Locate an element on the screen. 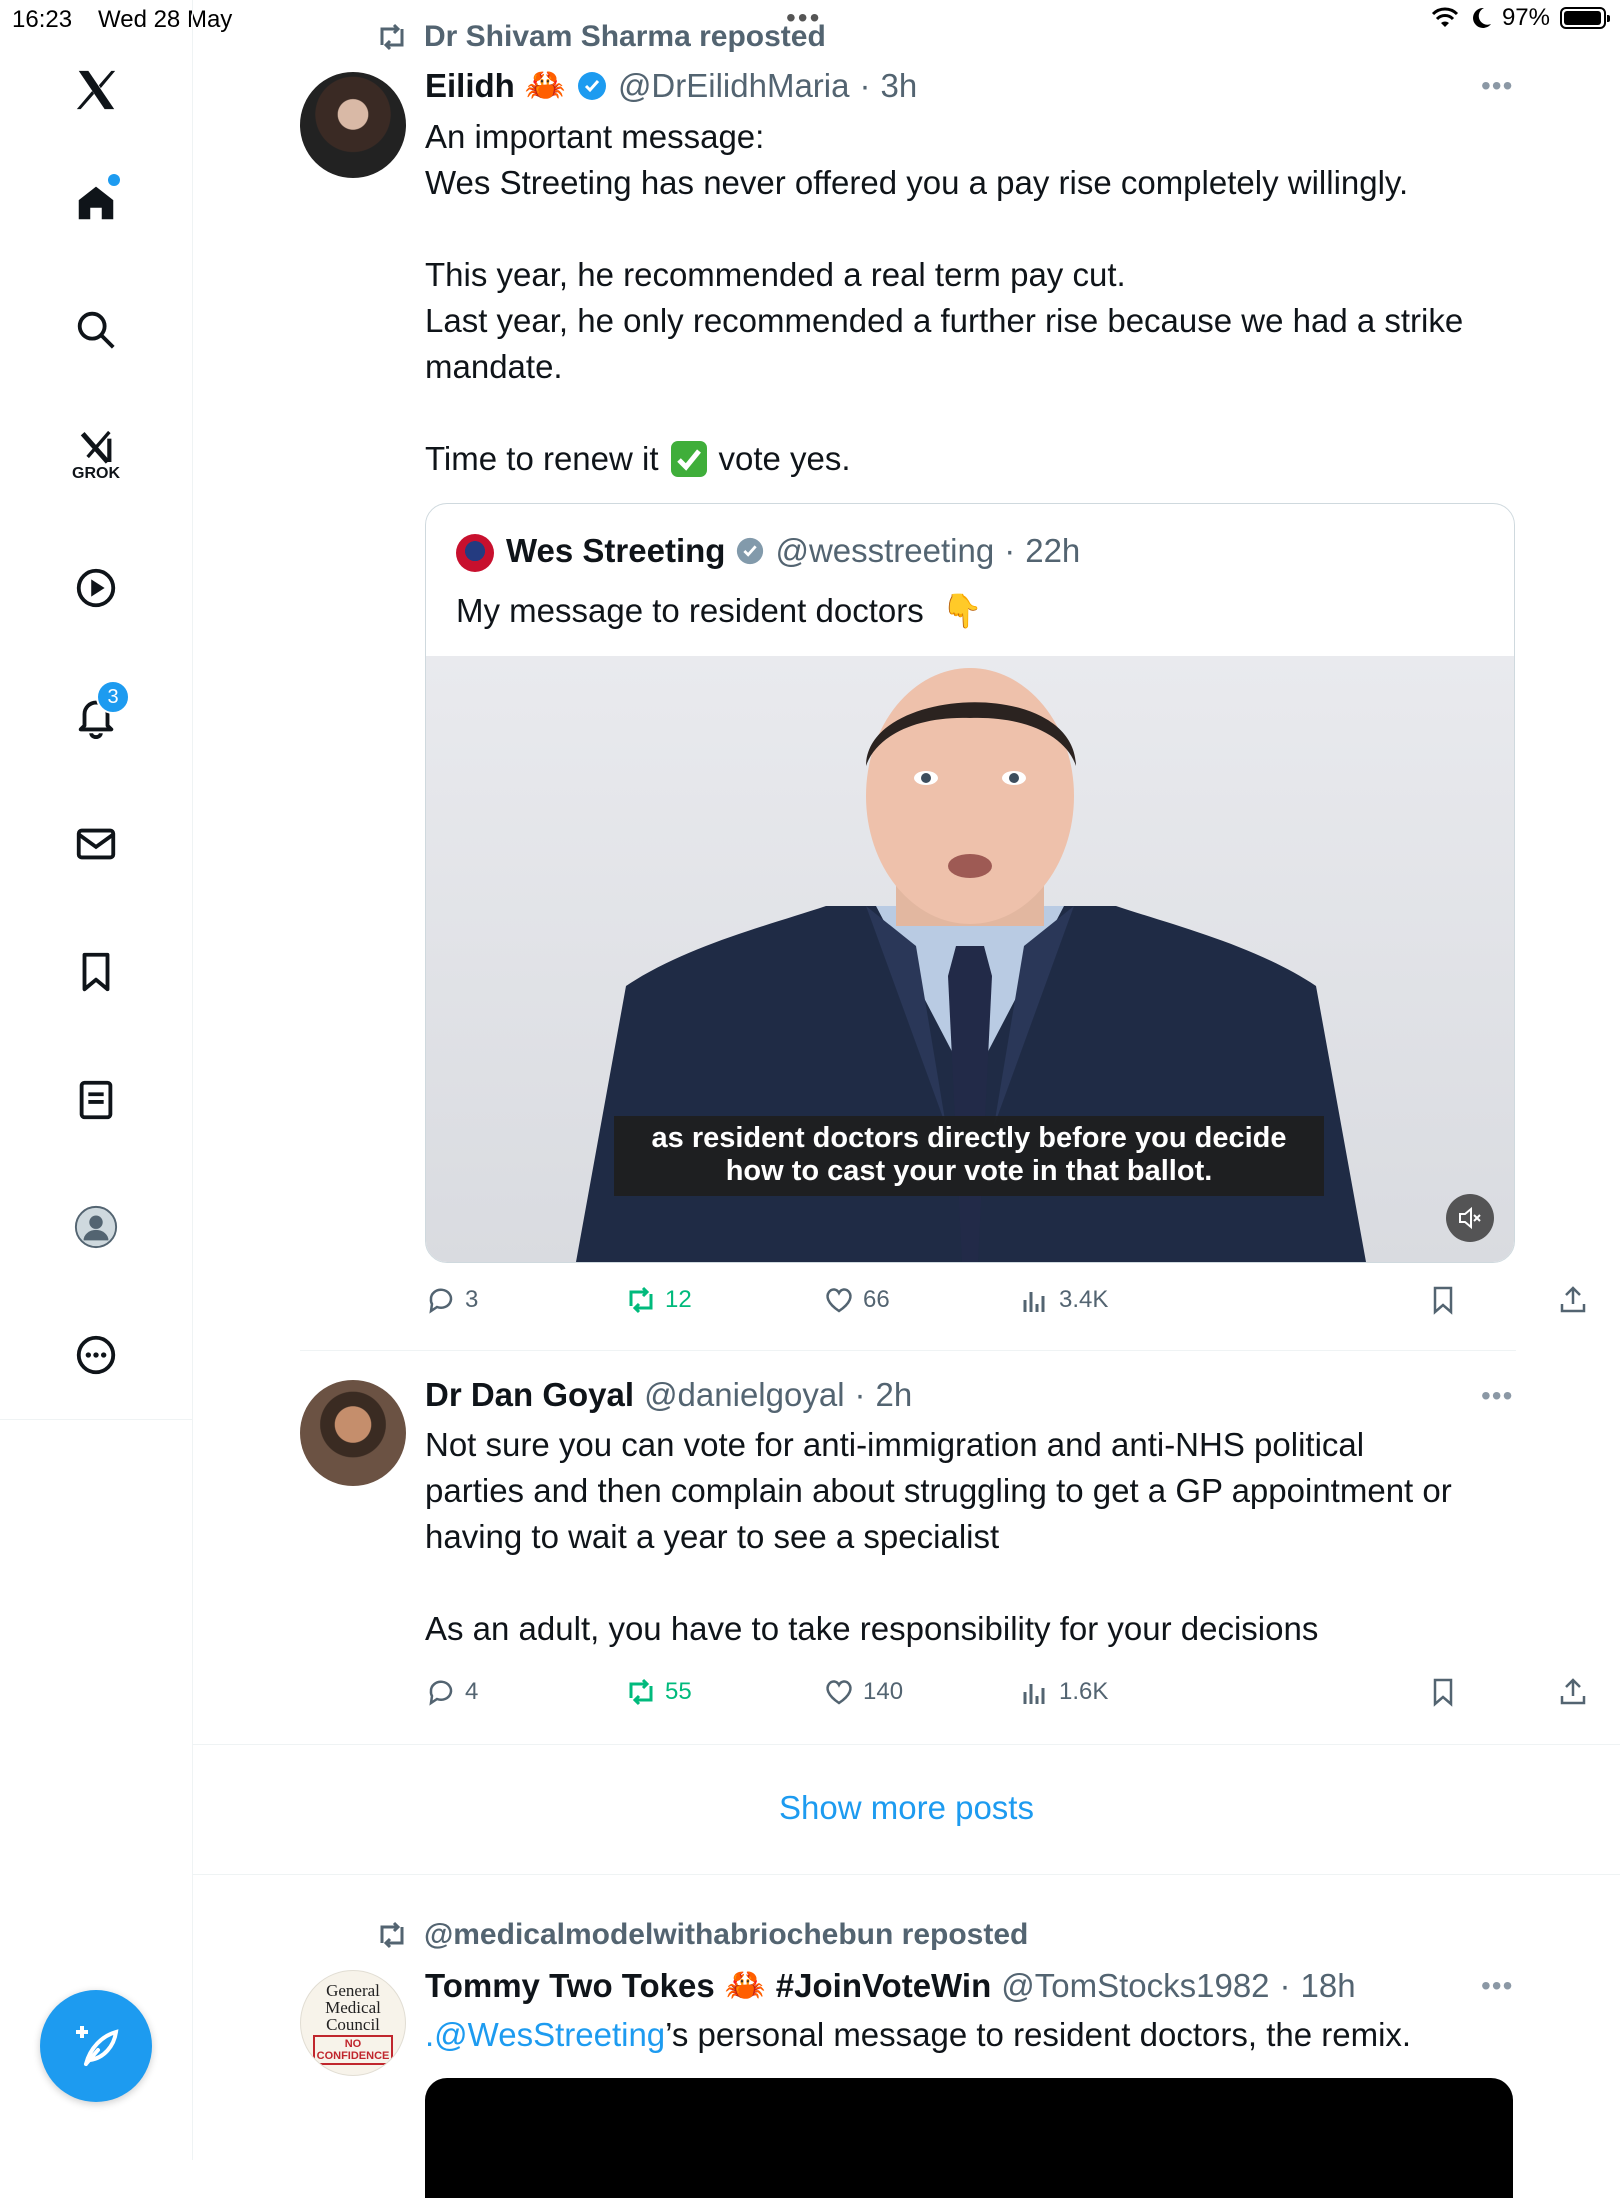 This screenshot has width=1620, height=2198. envelope-icon is located at coordinates (96, 844).